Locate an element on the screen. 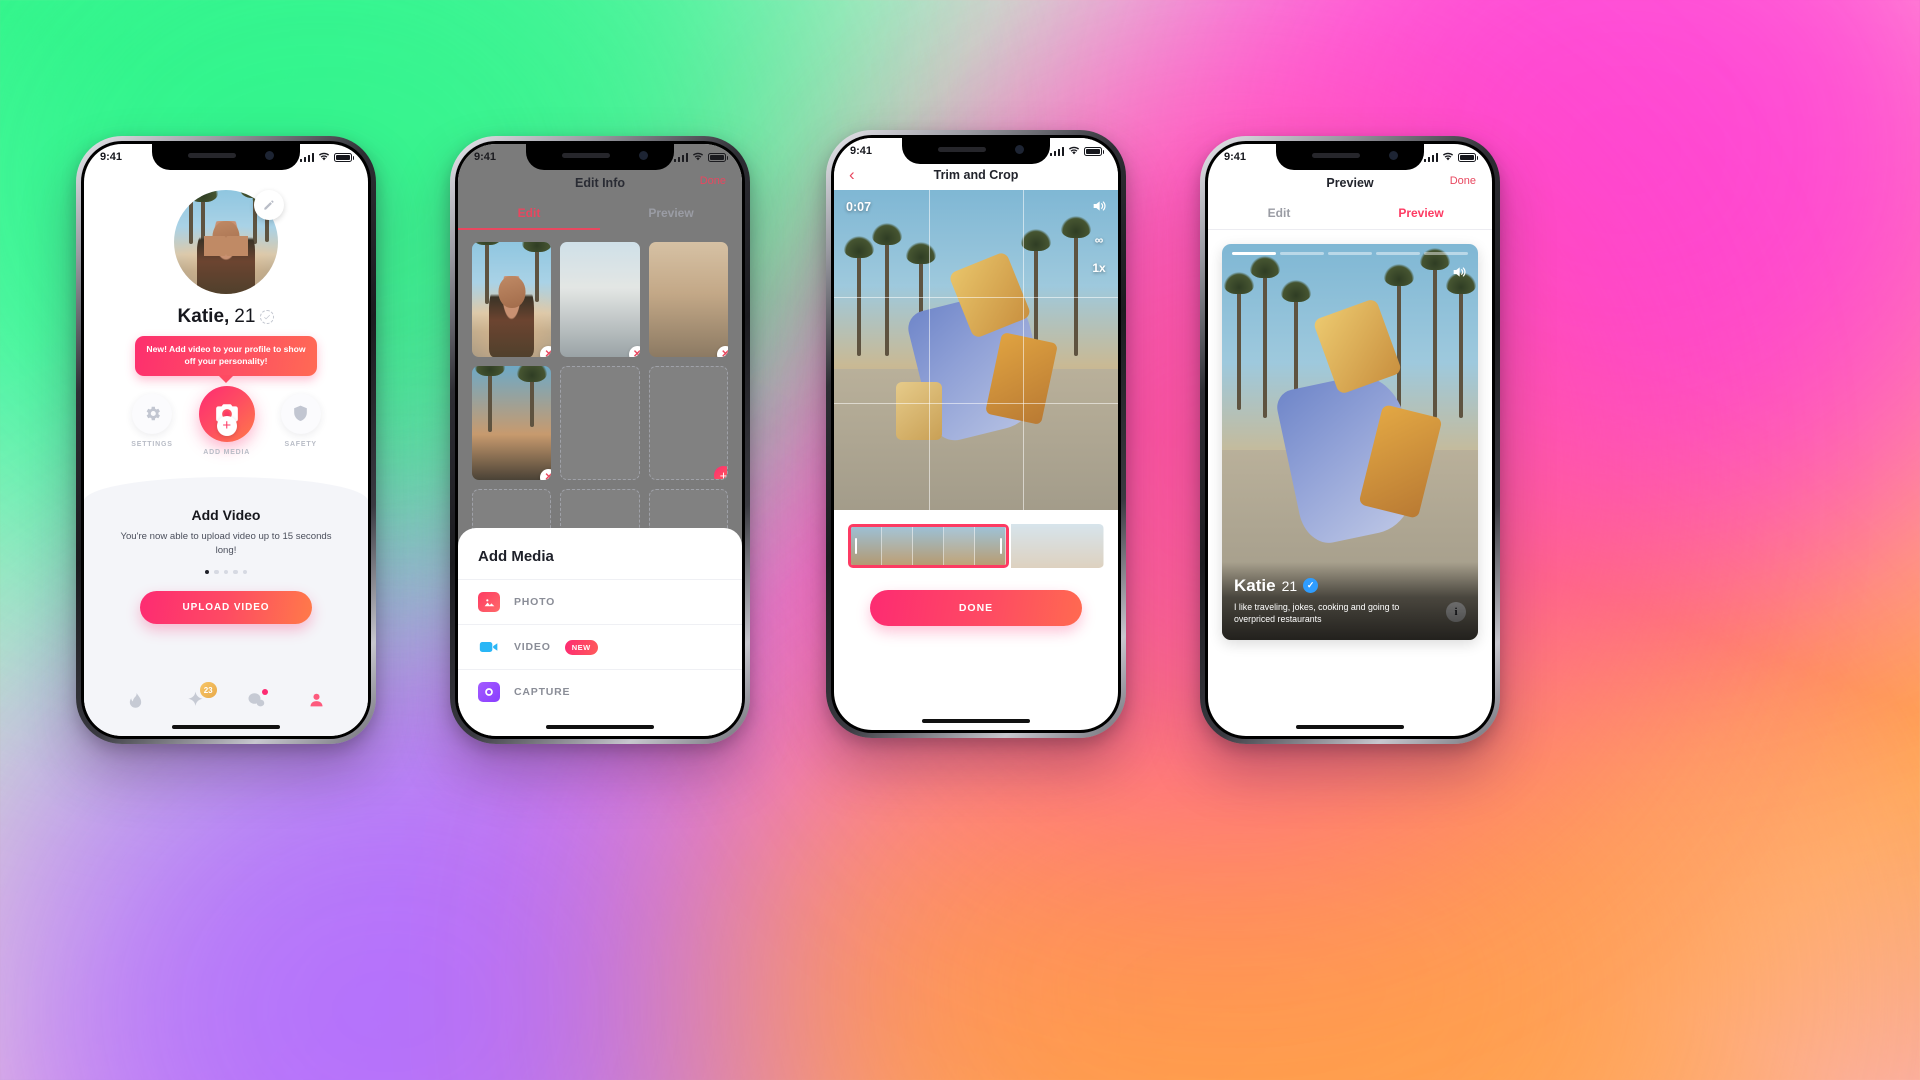 This screenshot has height=1080, width=1920. flame-icon is located at coordinates (135, 700).